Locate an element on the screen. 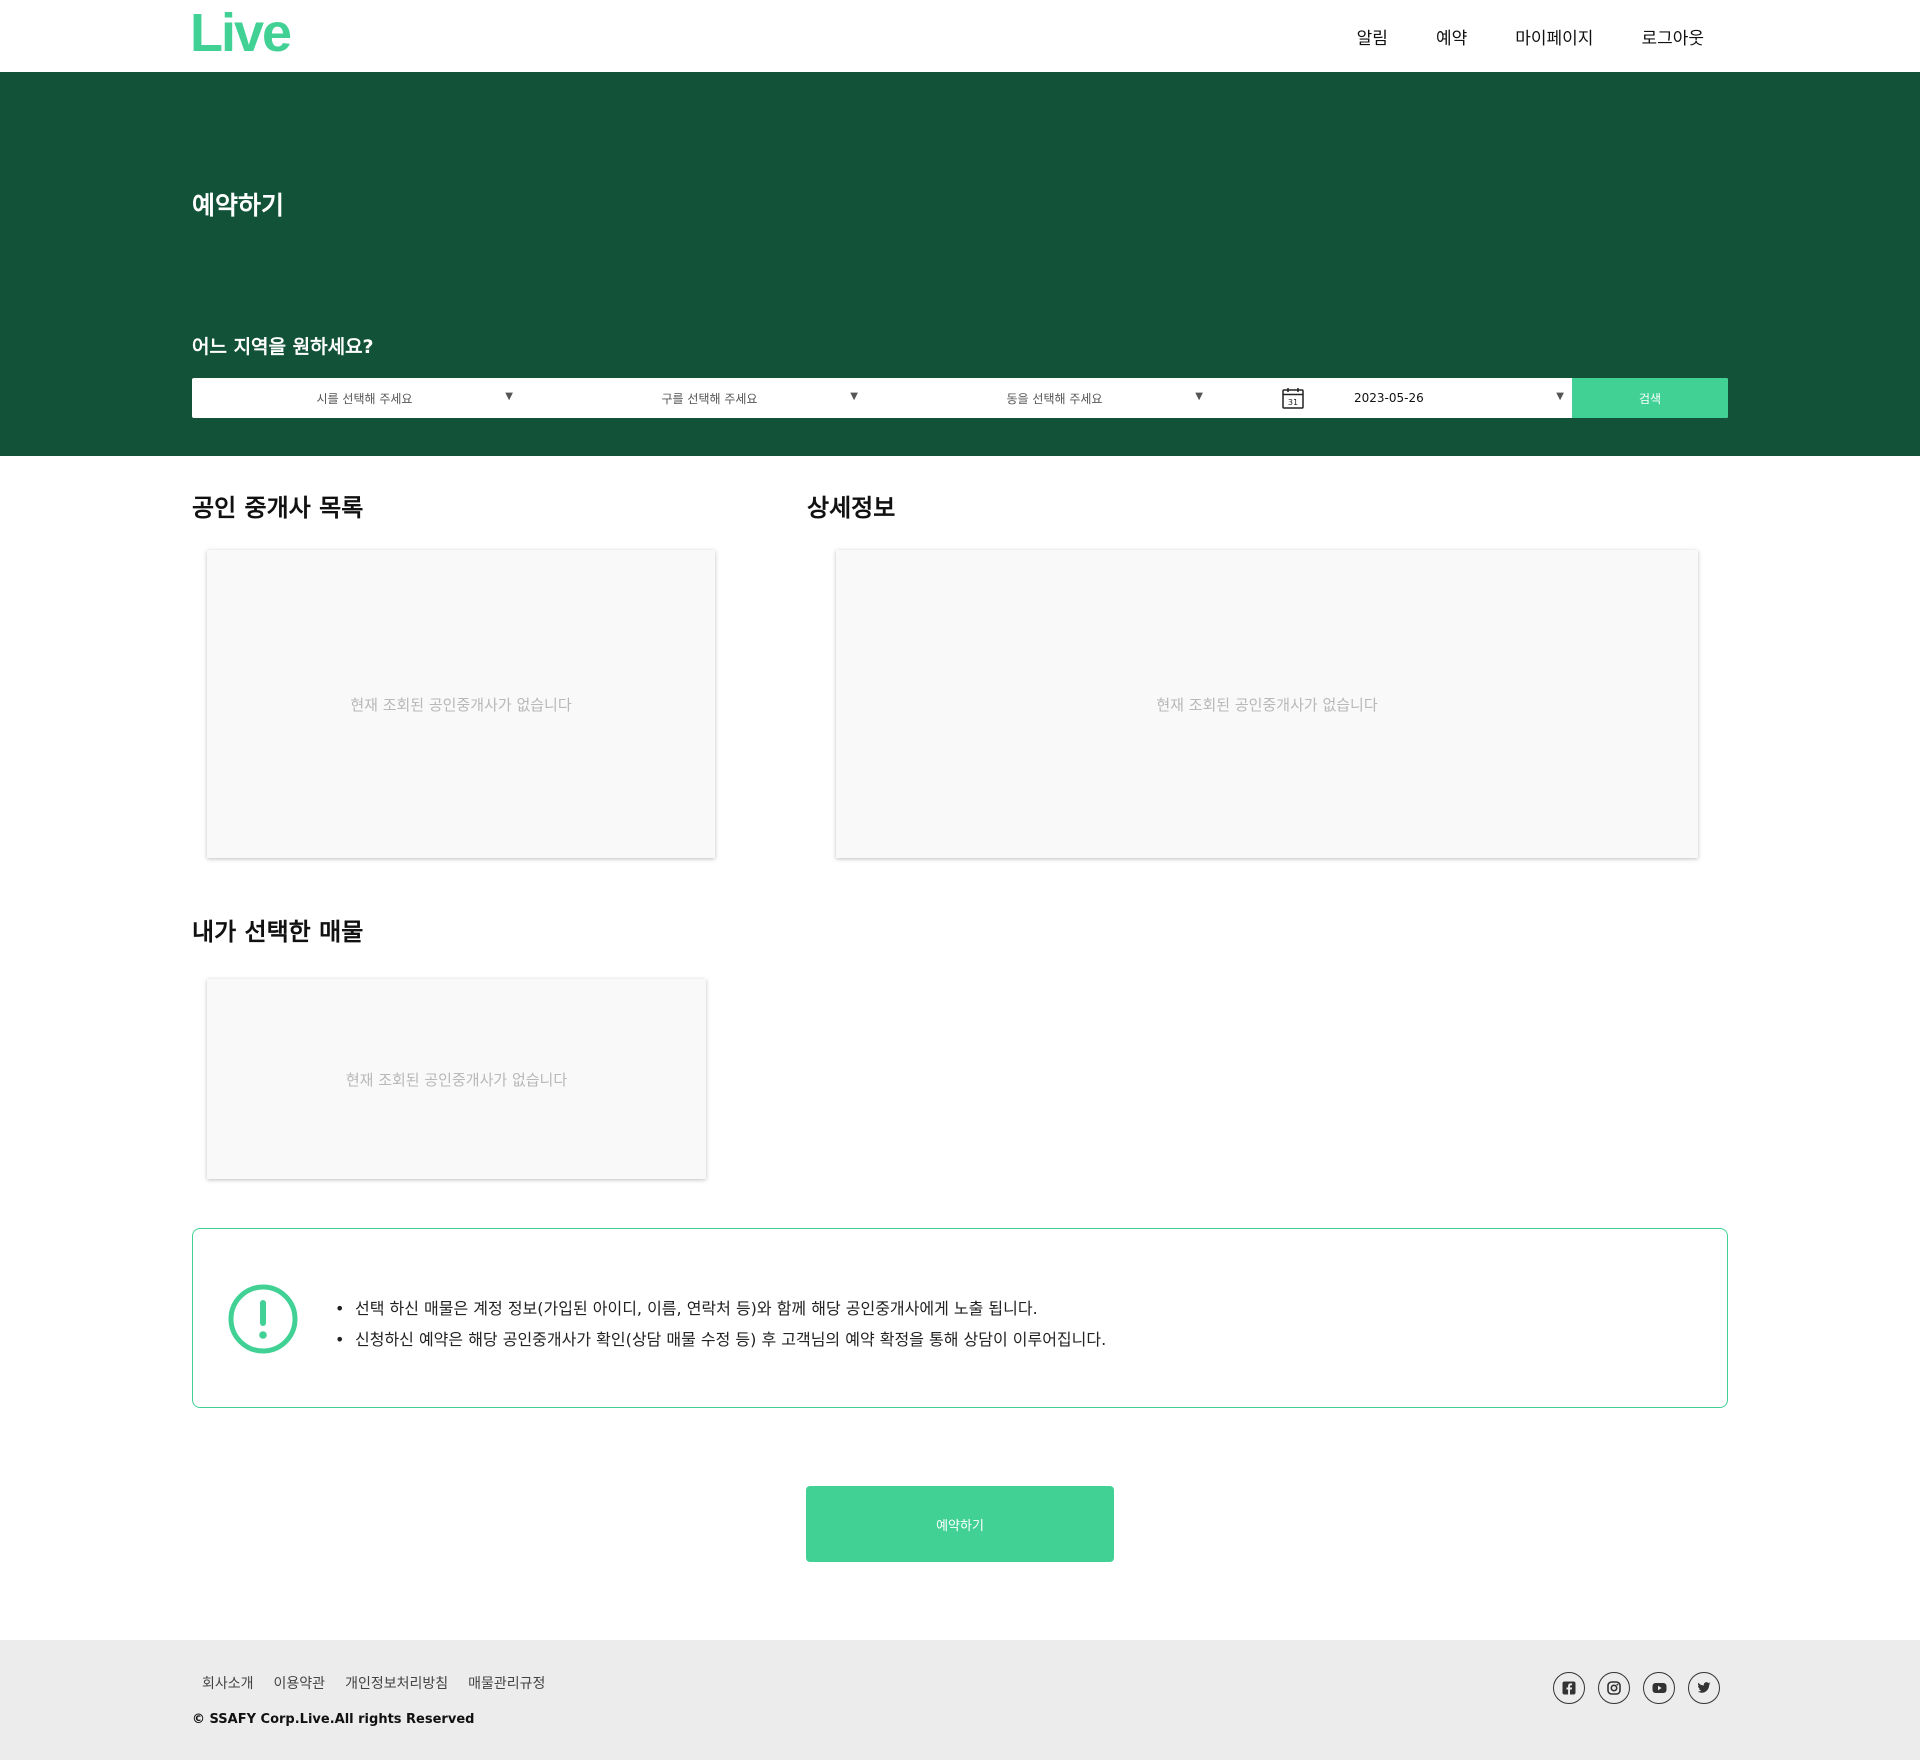  my-listing-title: 내가 선택한 매물 is located at coordinates (278, 932).